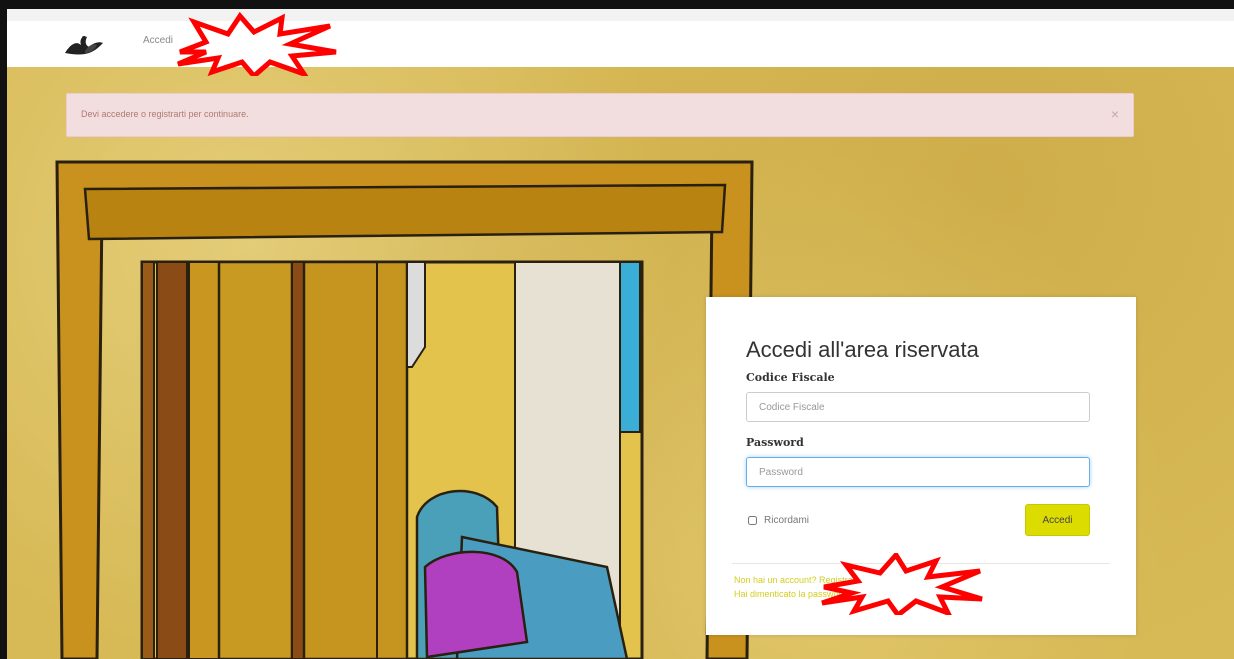  Describe the element at coordinates (918, 407) in the screenshot. I see `codice-fiscale-input` at that location.